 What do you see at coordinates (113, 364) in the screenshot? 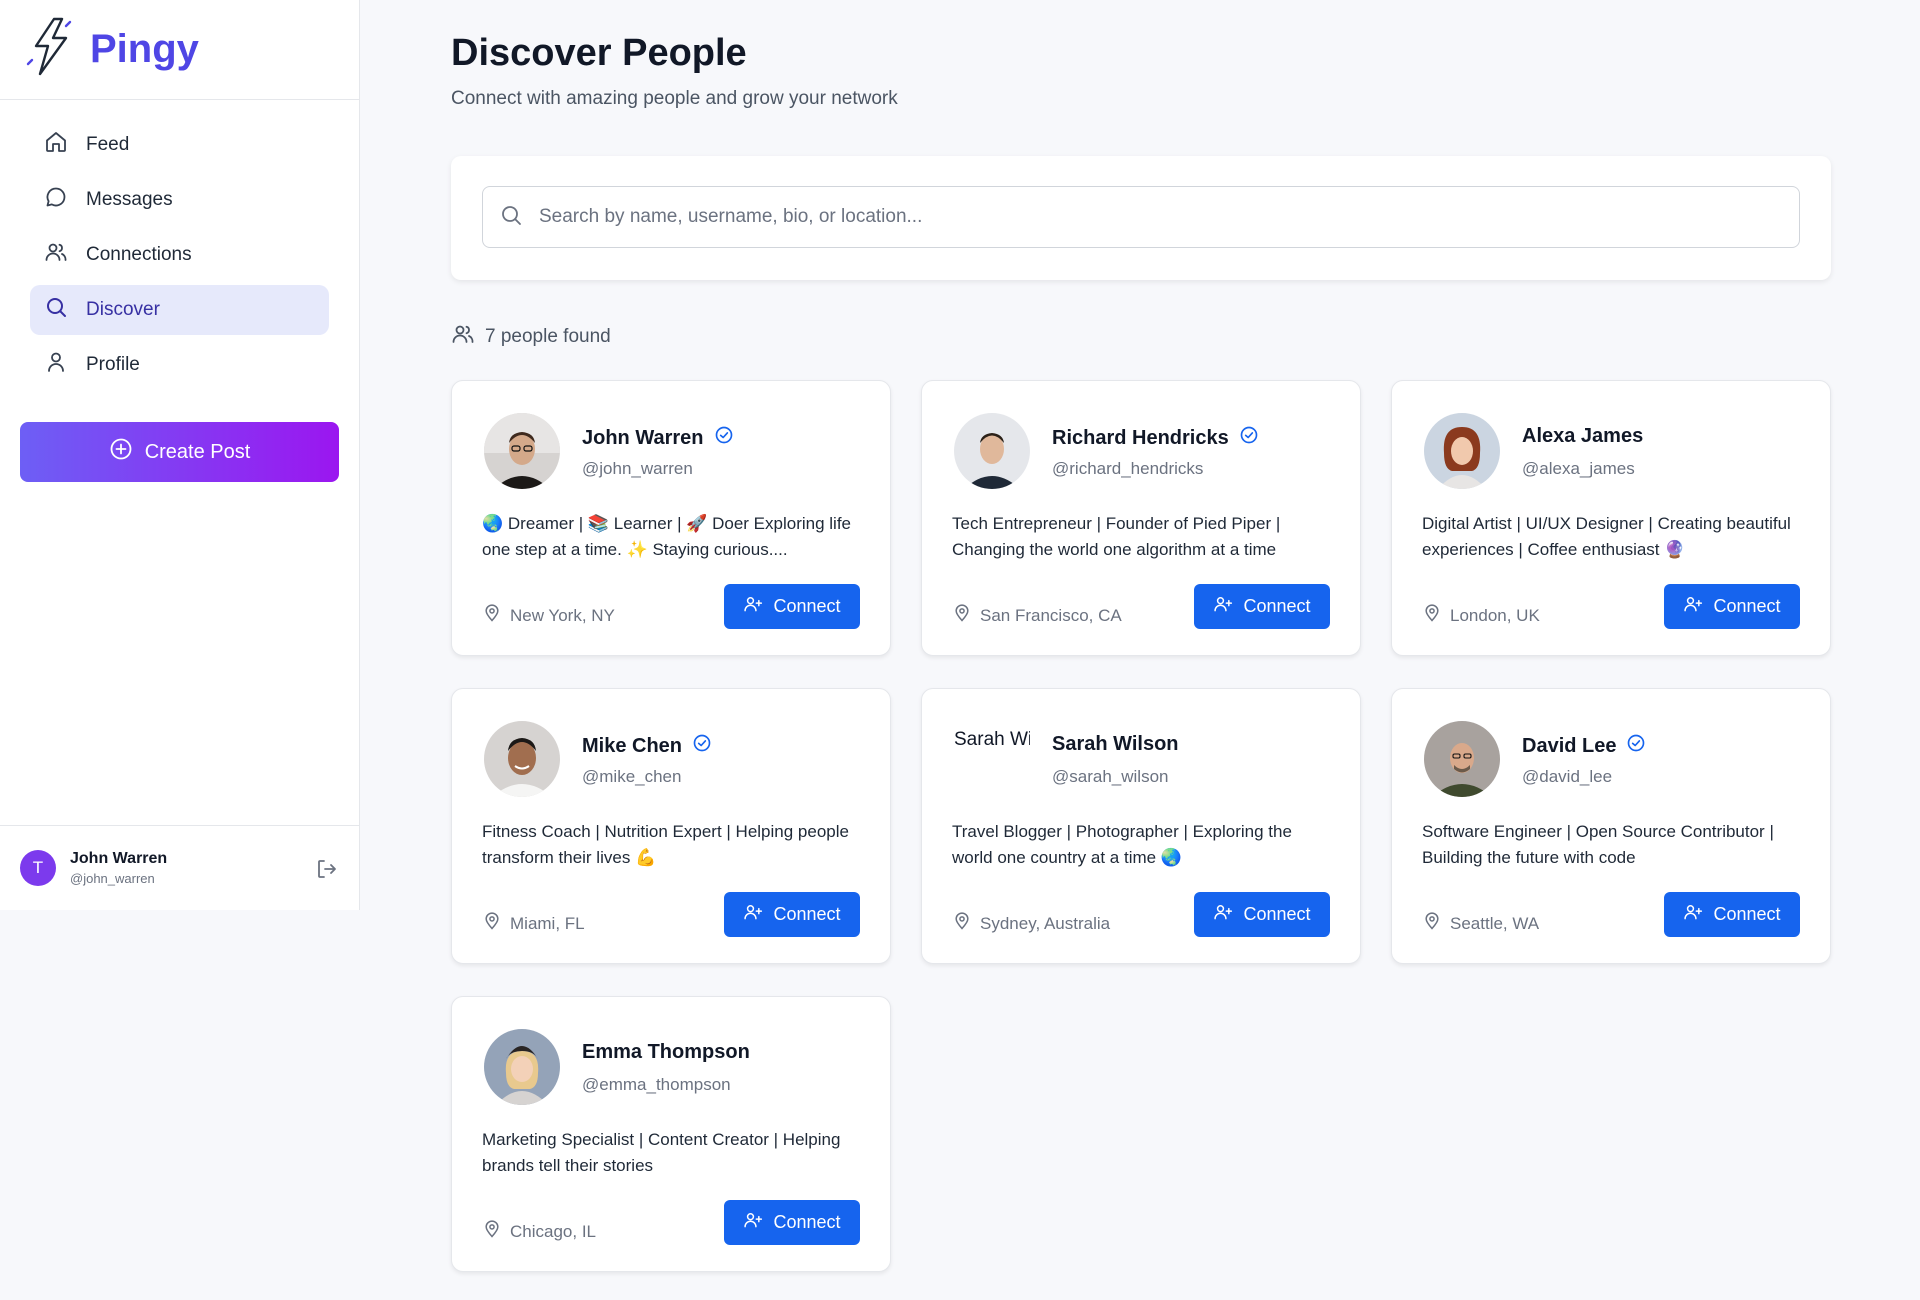
I see `sidebar-item-label: Profile` at bounding box center [113, 364].